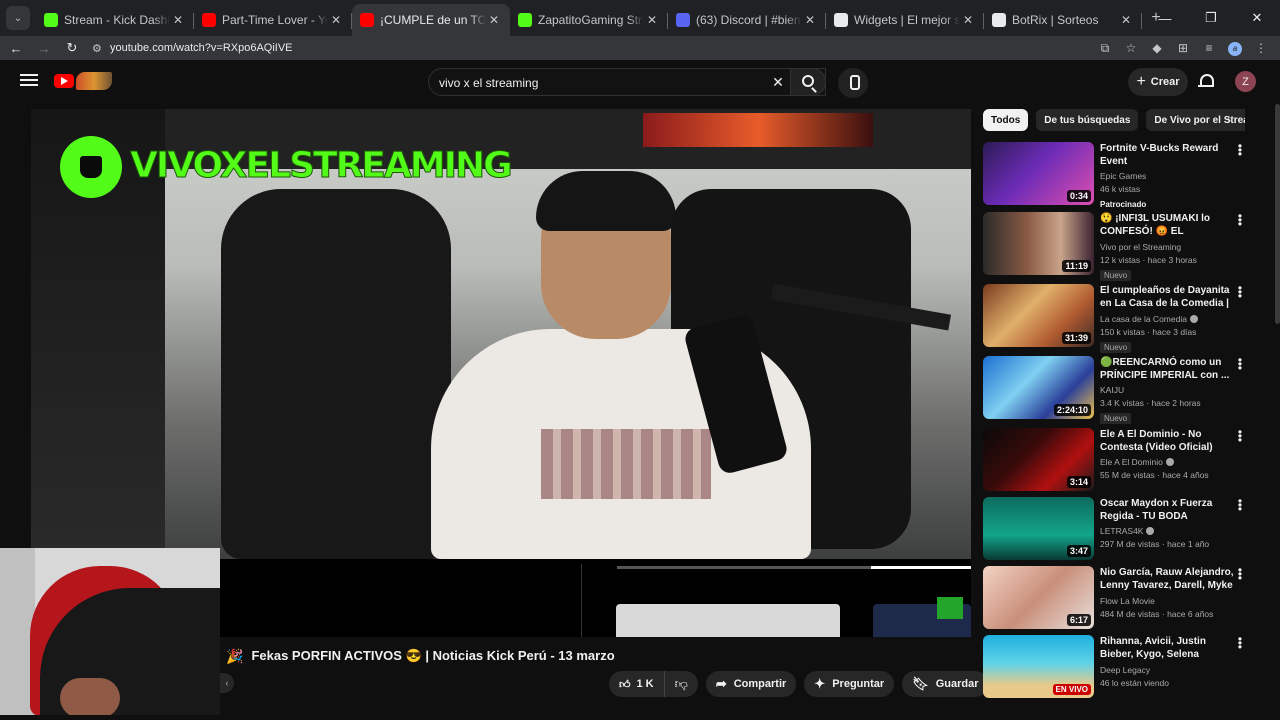 The width and height of the screenshot is (1280, 720). Describe the element at coordinates (1245, 81) in the screenshot. I see `account-avatar: Z` at that location.